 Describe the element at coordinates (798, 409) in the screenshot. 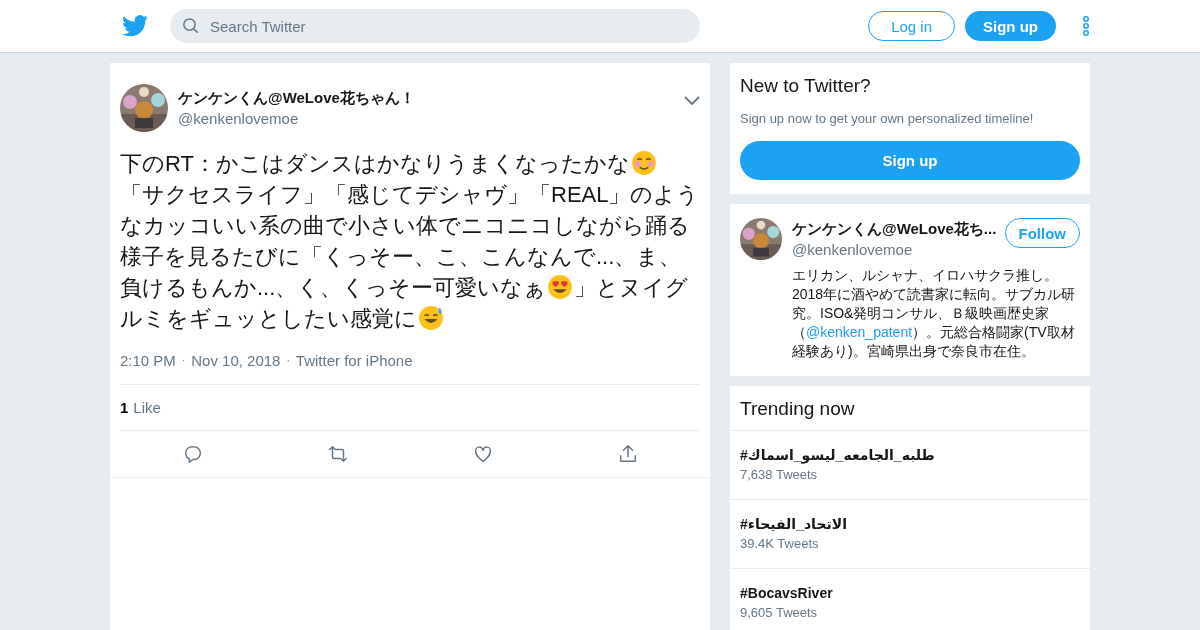

I see `trending-title: Trending now` at that location.